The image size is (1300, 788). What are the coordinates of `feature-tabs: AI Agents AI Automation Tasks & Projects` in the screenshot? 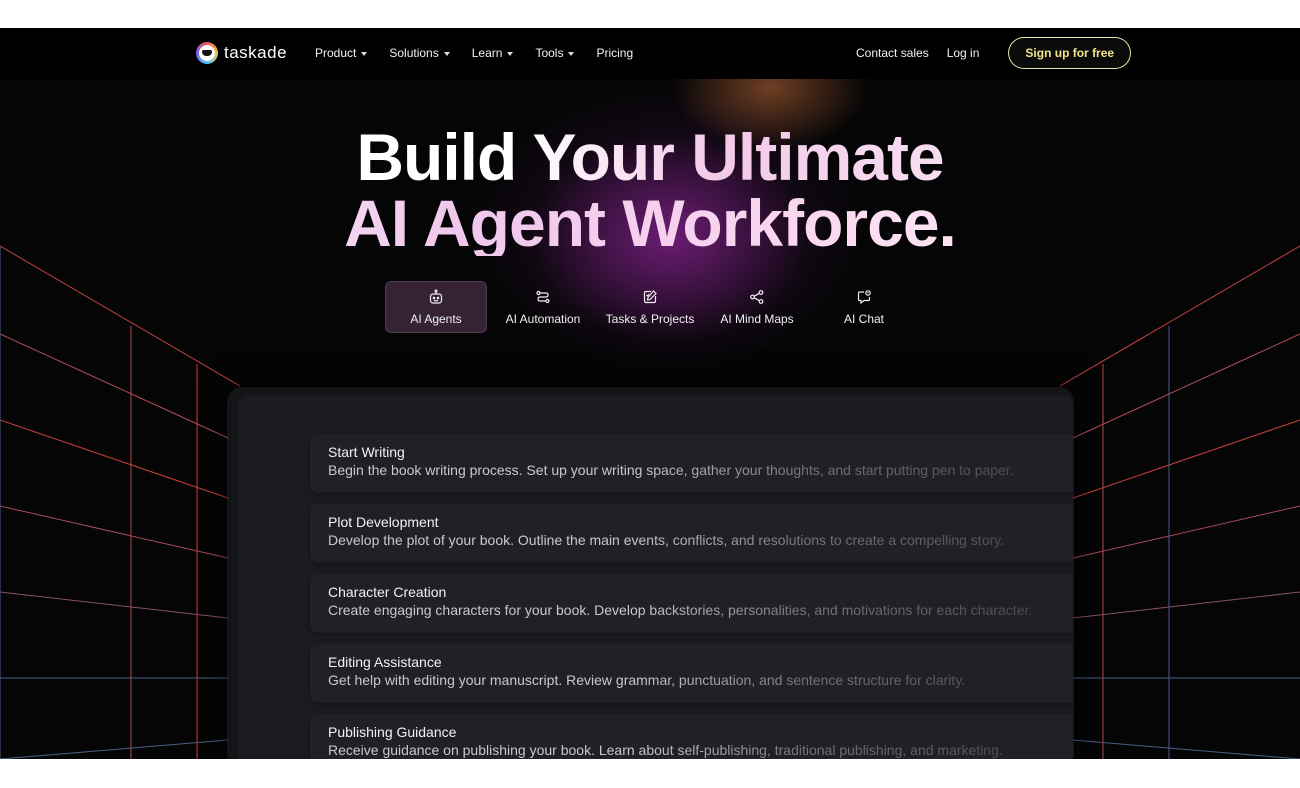 It's located at (652, 307).